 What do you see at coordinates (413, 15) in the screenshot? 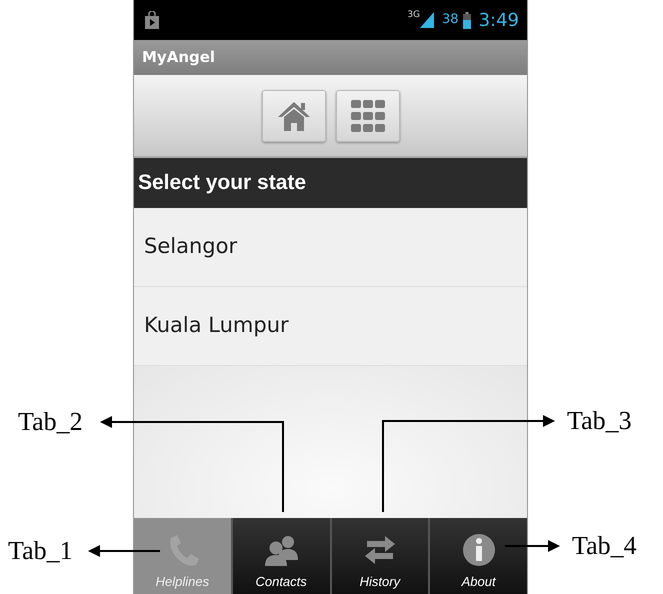
I see `network-type: 3G` at bounding box center [413, 15].